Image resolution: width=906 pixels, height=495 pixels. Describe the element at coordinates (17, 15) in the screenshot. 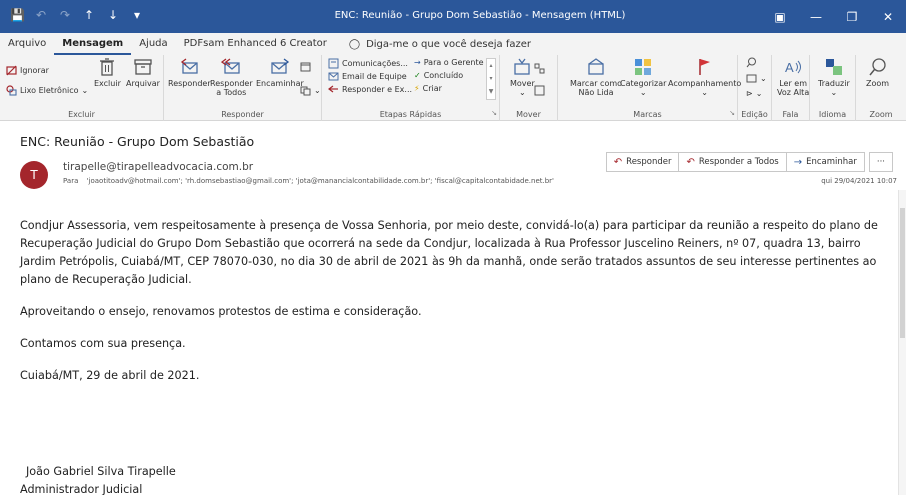

I see `save-icon: 💾` at that location.